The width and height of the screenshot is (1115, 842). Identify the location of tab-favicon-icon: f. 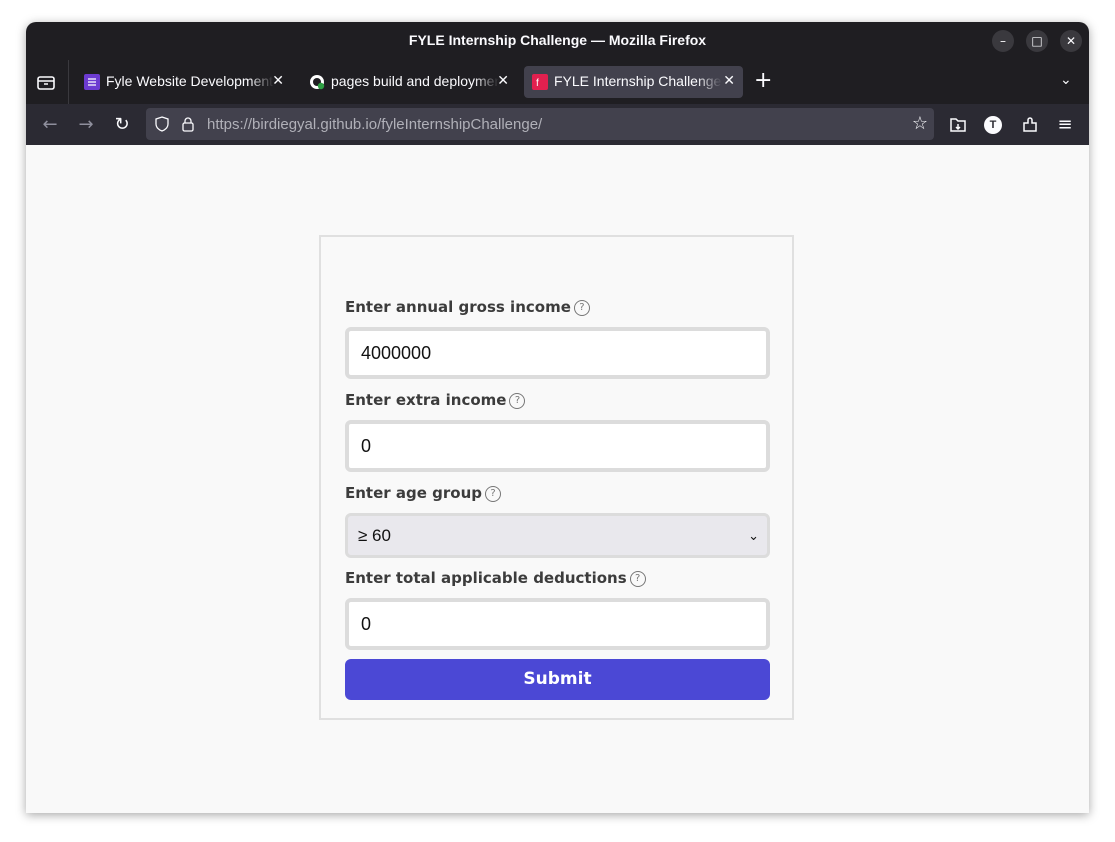
(540, 82).